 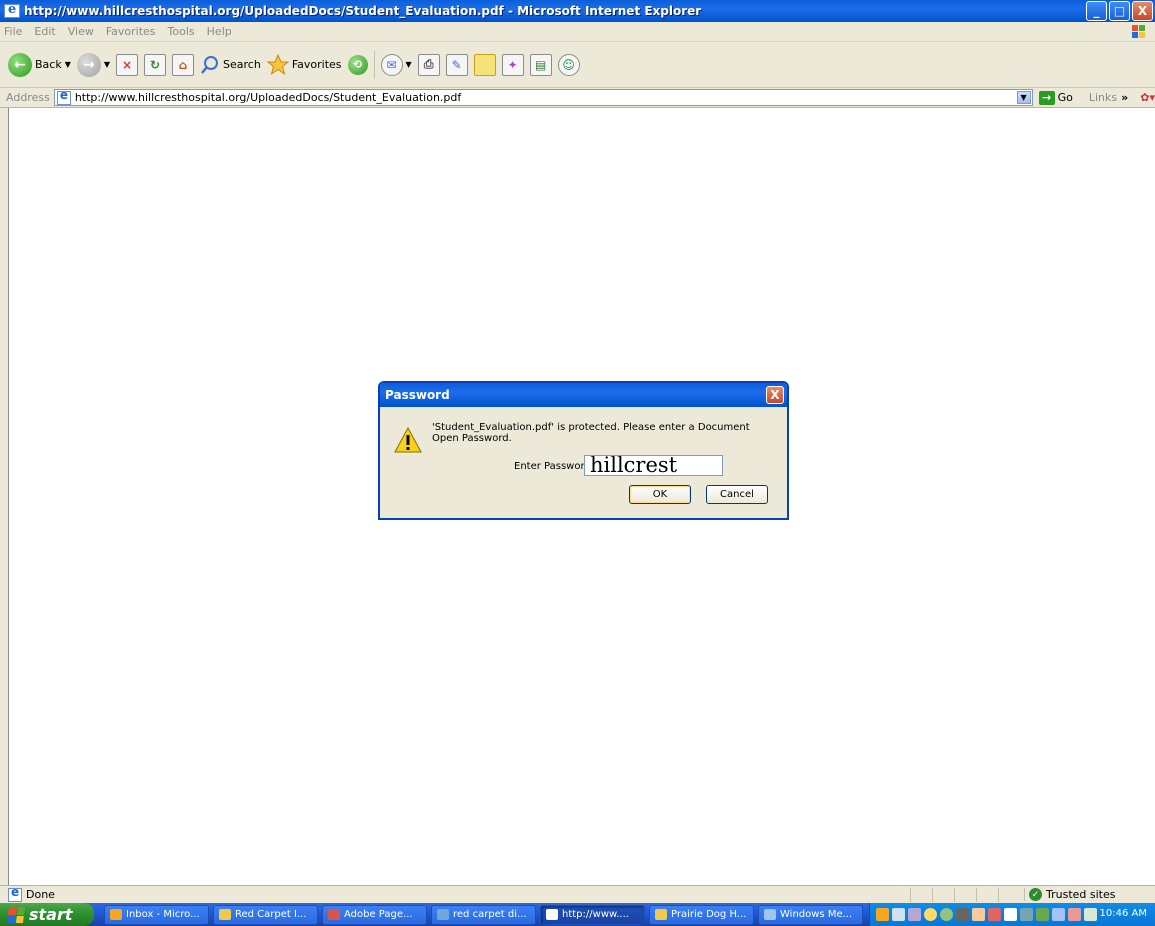 I want to click on back-arrow-icon: ←, so click(x=20, y=64).